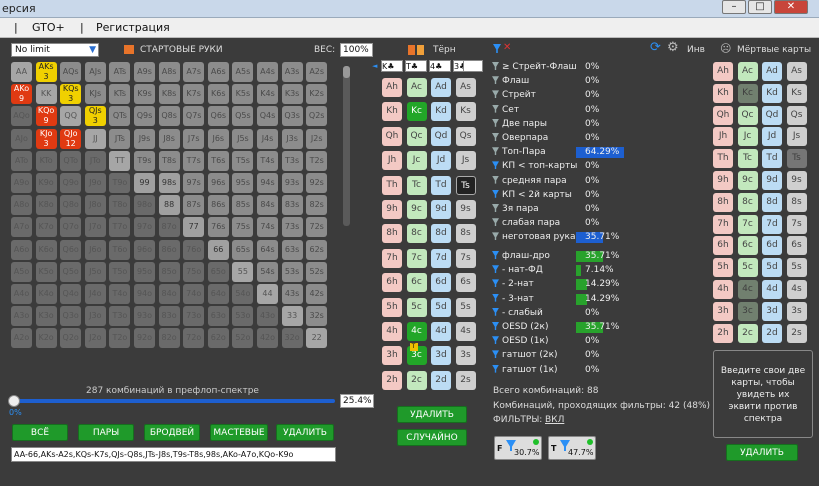  I want to click on hand-cell-K8s: K8s, so click(169, 94).